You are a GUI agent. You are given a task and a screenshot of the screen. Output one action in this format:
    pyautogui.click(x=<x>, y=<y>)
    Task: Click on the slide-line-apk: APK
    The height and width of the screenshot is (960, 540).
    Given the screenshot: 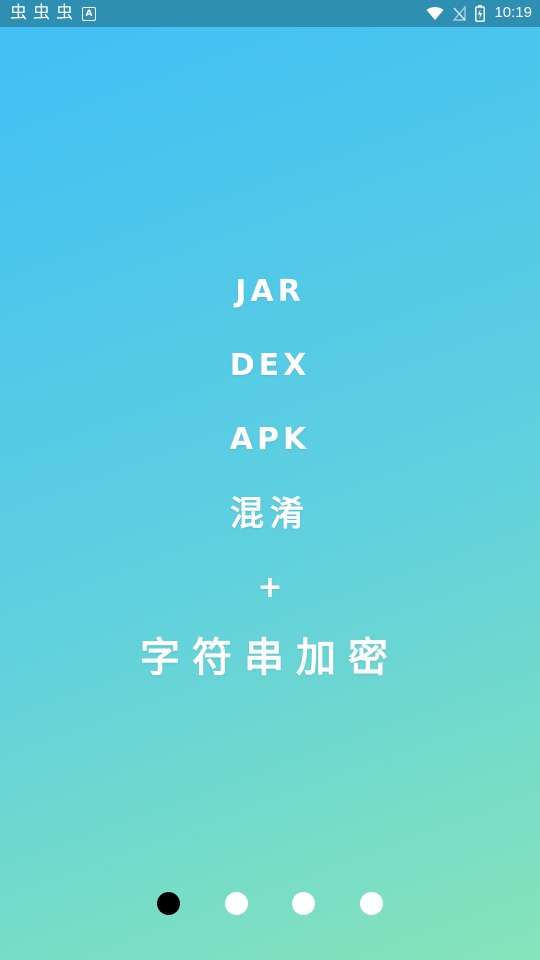 What is the action you would take?
    pyautogui.click(x=270, y=439)
    